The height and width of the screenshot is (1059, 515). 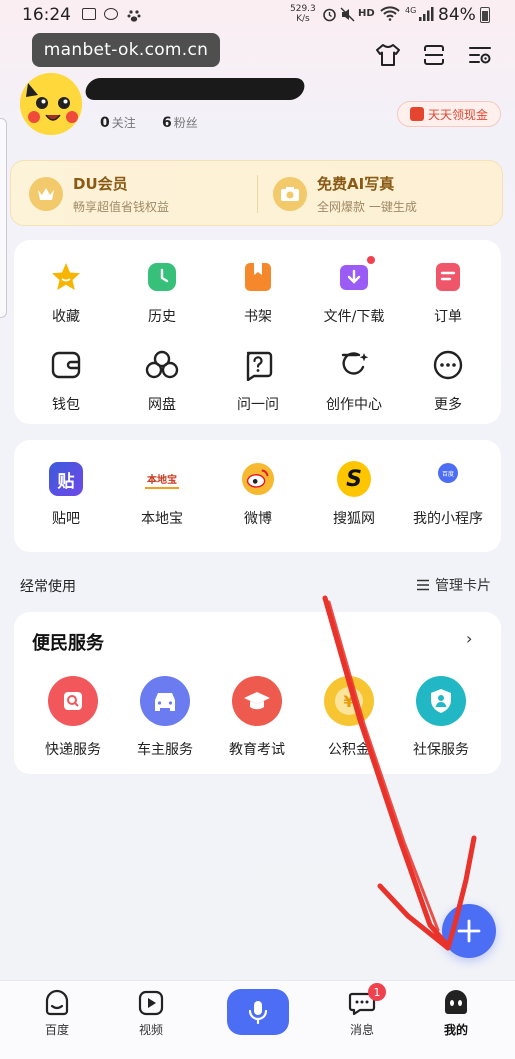 What do you see at coordinates (463, 586) in the screenshot?
I see `manage-cards-label: 管理卡片` at bounding box center [463, 586].